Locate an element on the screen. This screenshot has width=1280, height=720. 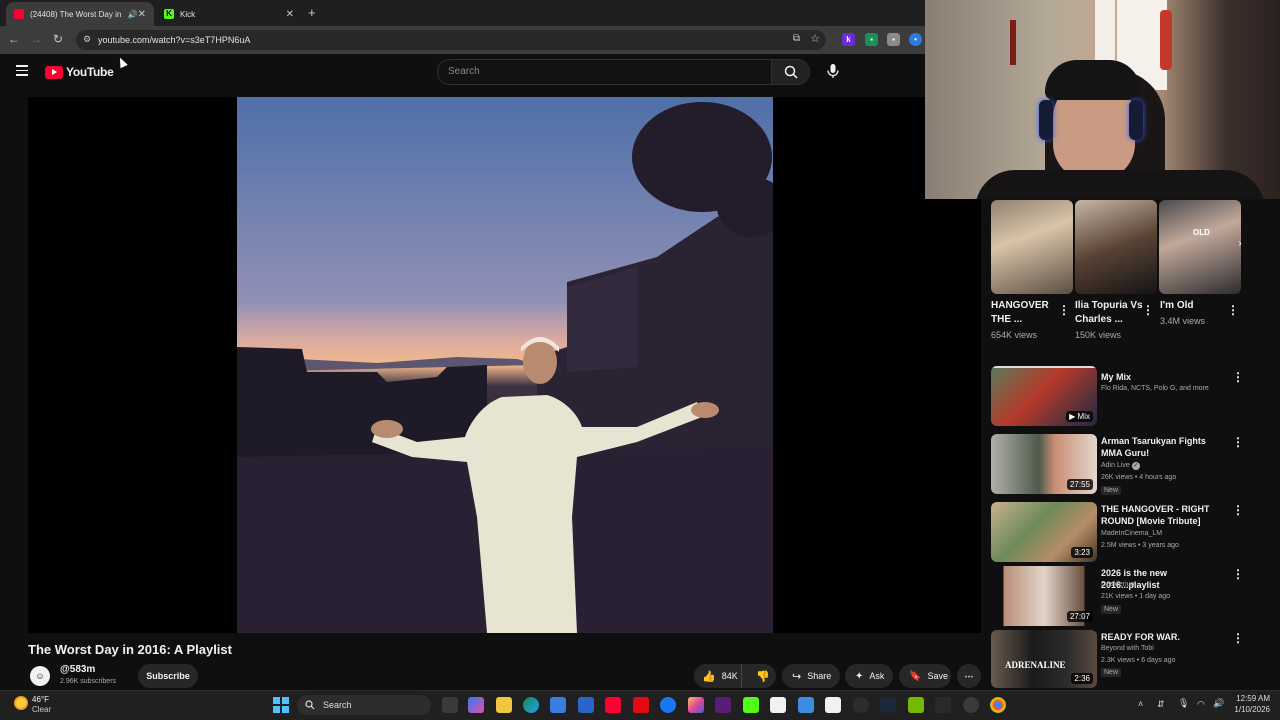
like-button: 👍 84K is located at coordinates (718, 676).